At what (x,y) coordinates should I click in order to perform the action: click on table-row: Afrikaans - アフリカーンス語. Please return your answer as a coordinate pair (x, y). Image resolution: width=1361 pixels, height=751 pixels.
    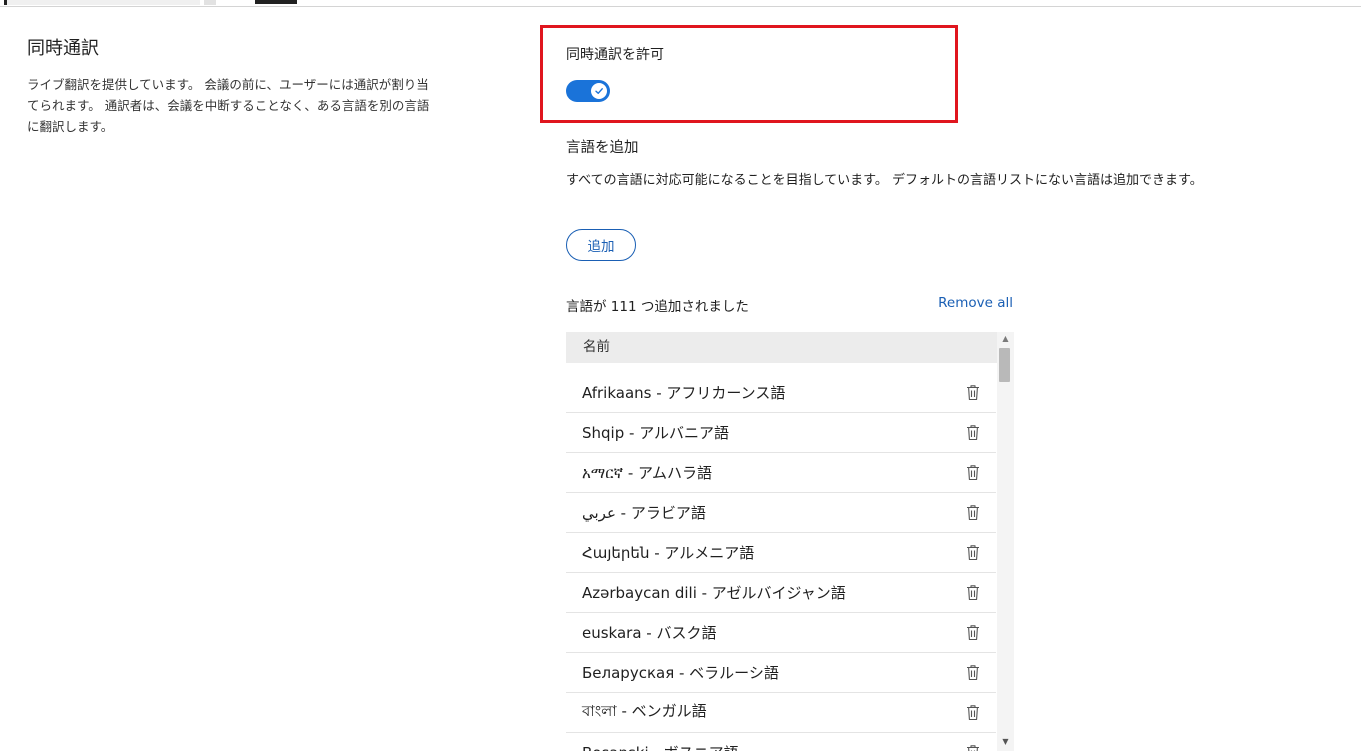
    Looking at the image, I should click on (781, 393).